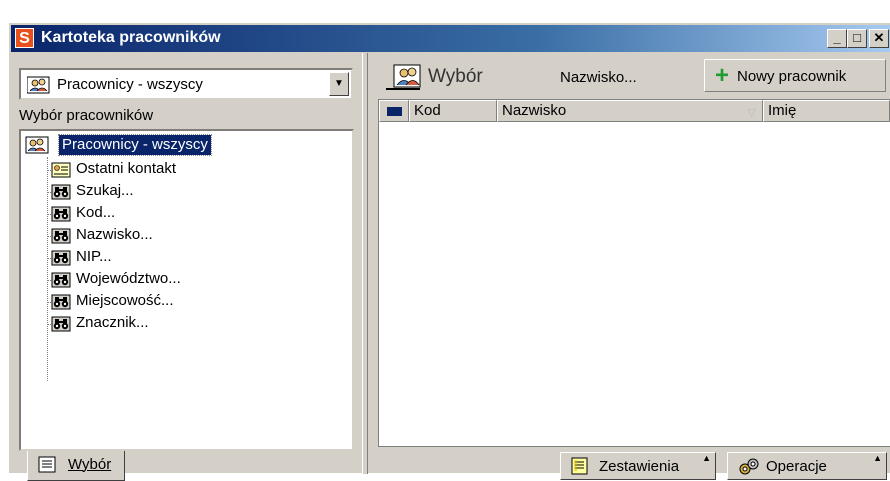  I want to click on tree-root-label: Pracownicy - wszyscy, so click(135, 145).